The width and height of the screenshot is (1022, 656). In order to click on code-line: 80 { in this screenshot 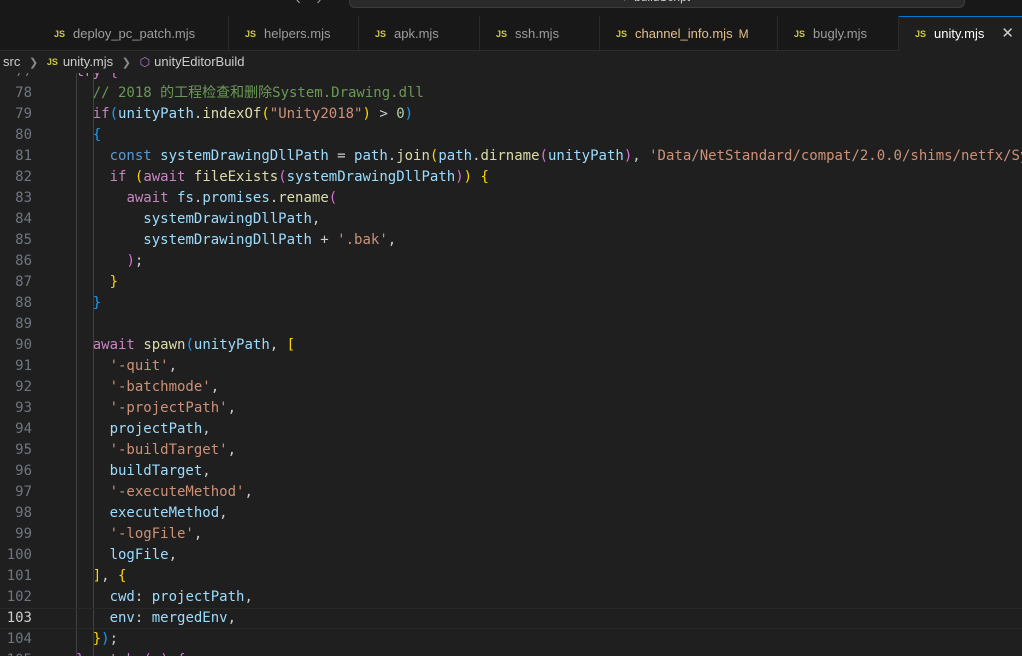, I will do `click(511, 135)`.